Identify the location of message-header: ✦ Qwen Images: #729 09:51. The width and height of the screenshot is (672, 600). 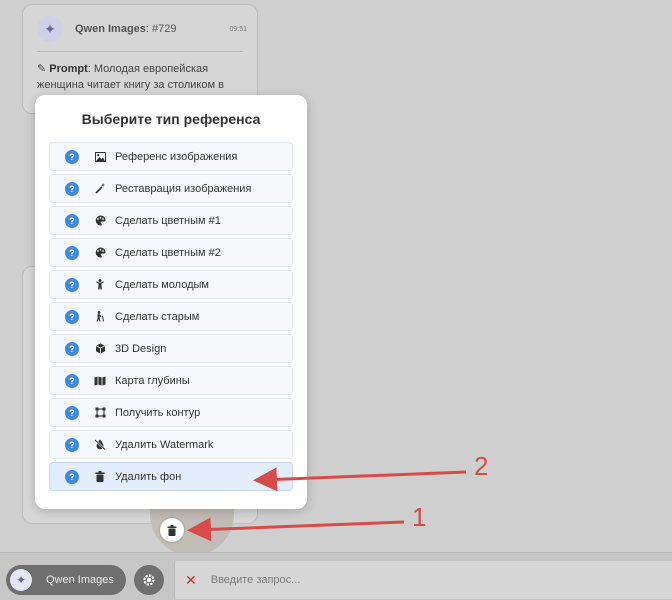
(142, 29).